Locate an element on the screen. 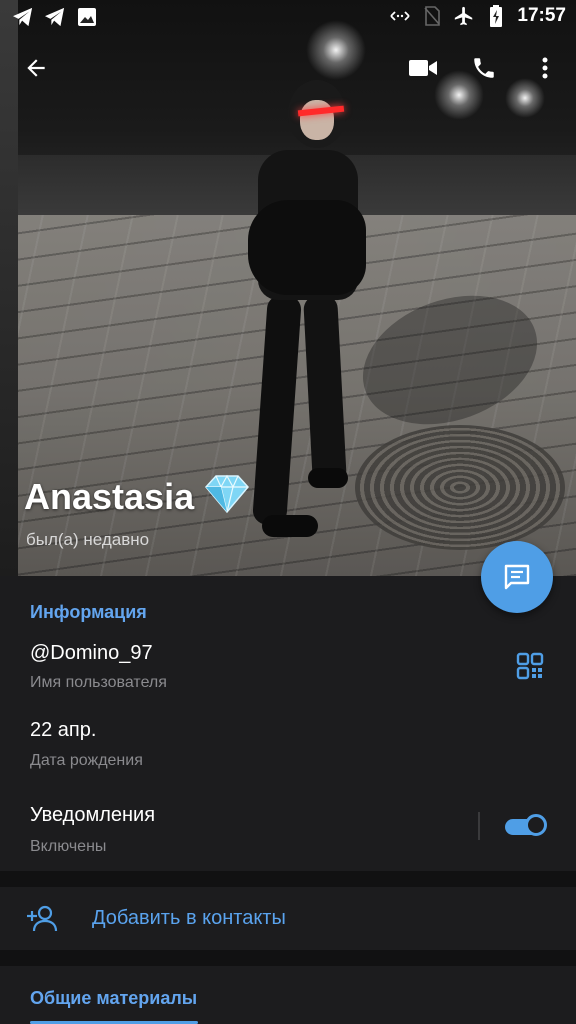  shared-media-section: Общие материалы is located at coordinates (288, 995).